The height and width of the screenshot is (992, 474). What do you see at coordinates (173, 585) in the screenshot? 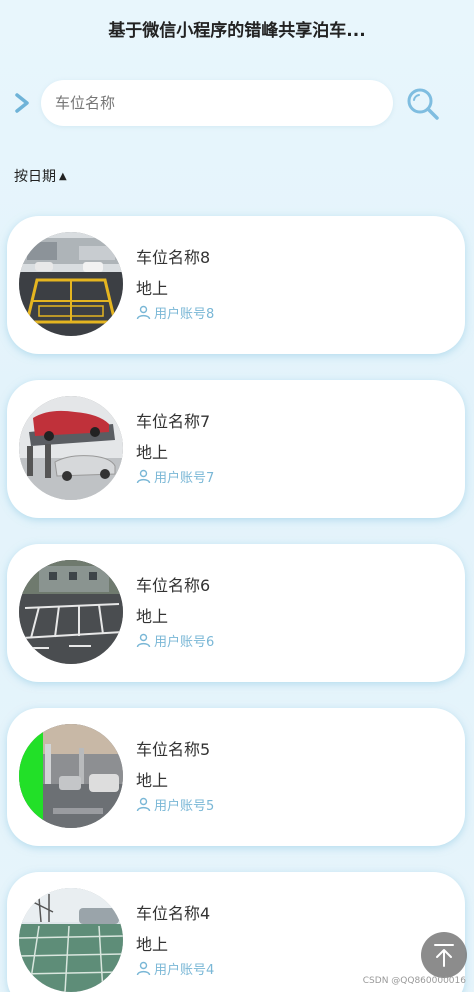
I see `parking-name: 车位名称6` at bounding box center [173, 585].